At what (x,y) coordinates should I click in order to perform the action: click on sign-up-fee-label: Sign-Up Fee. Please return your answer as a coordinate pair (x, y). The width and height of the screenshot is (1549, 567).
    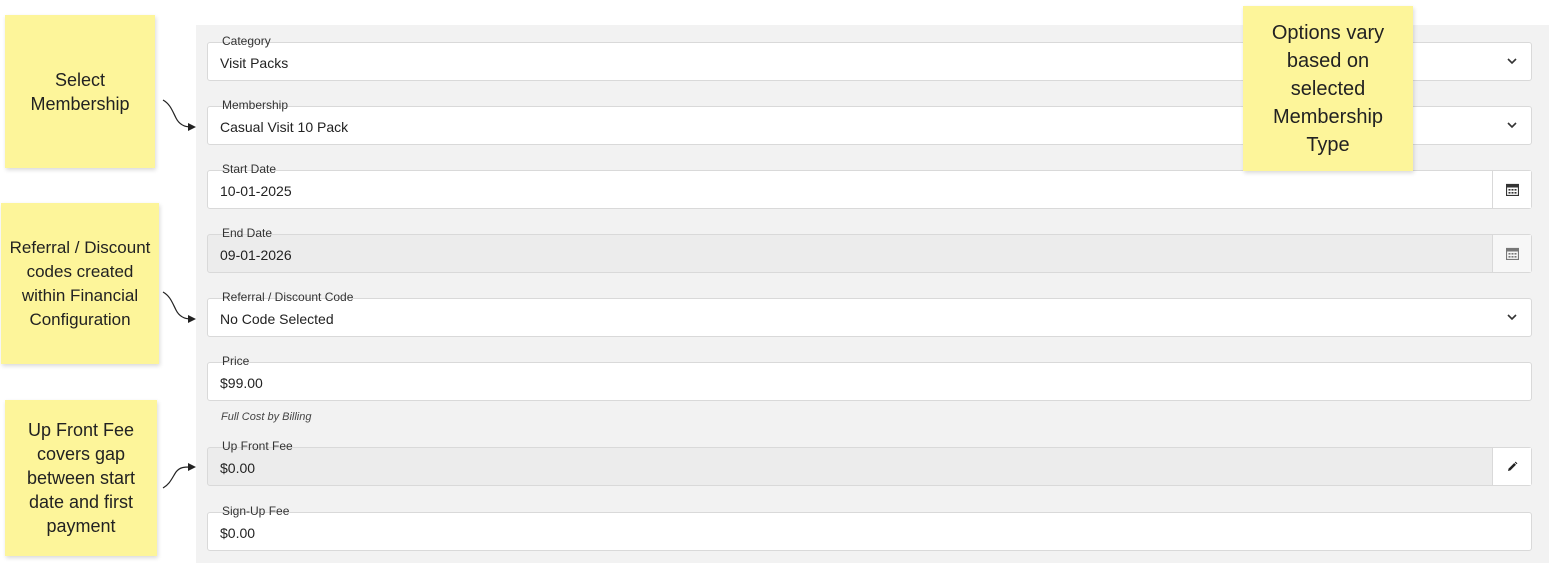
    Looking at the image, I should click on (256, 511).